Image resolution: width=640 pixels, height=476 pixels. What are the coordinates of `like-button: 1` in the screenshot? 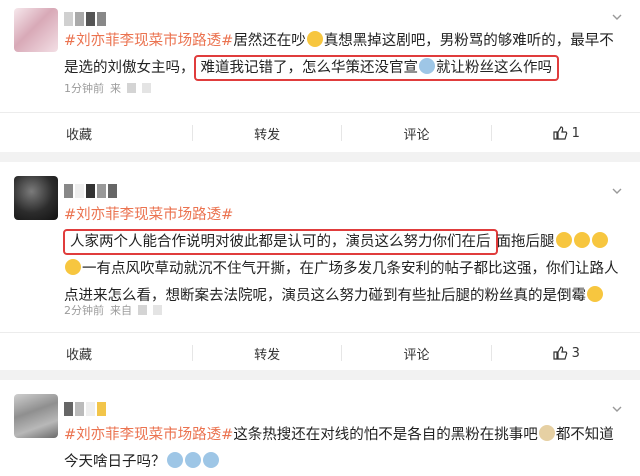 It's located at (566, 133).